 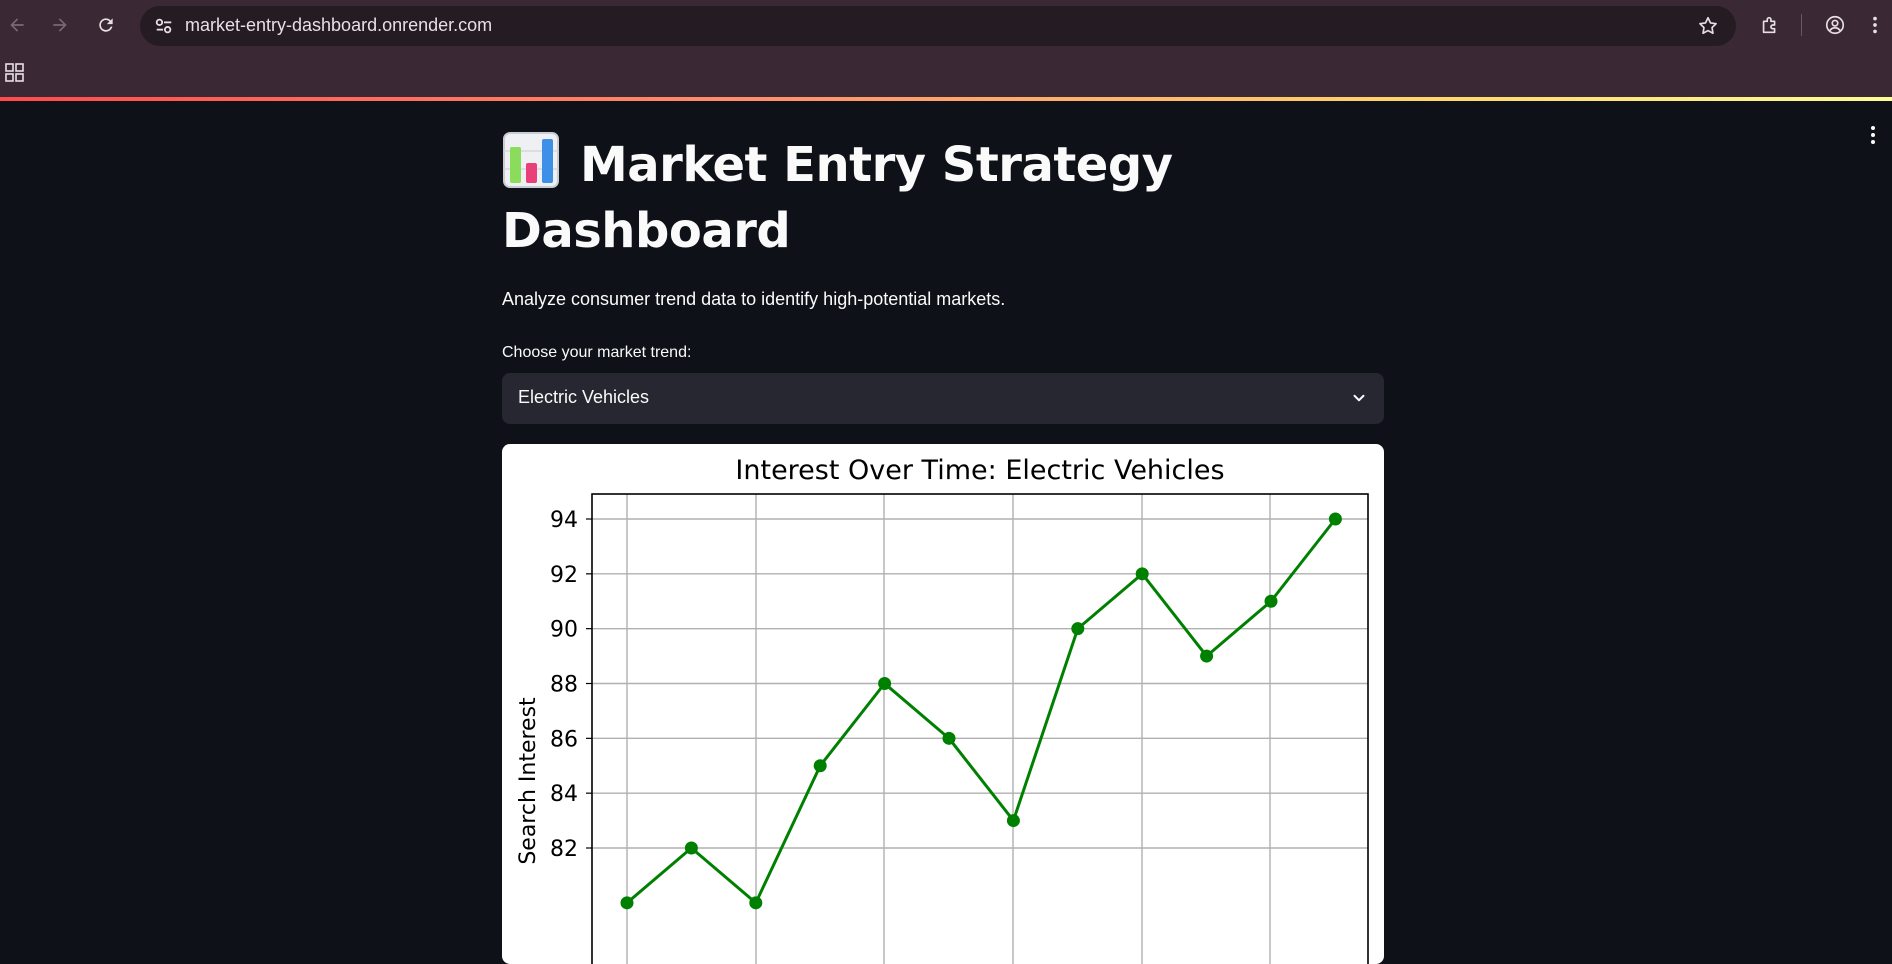 I want to click on chevron-down-icon, so click(x=1359, y=398).